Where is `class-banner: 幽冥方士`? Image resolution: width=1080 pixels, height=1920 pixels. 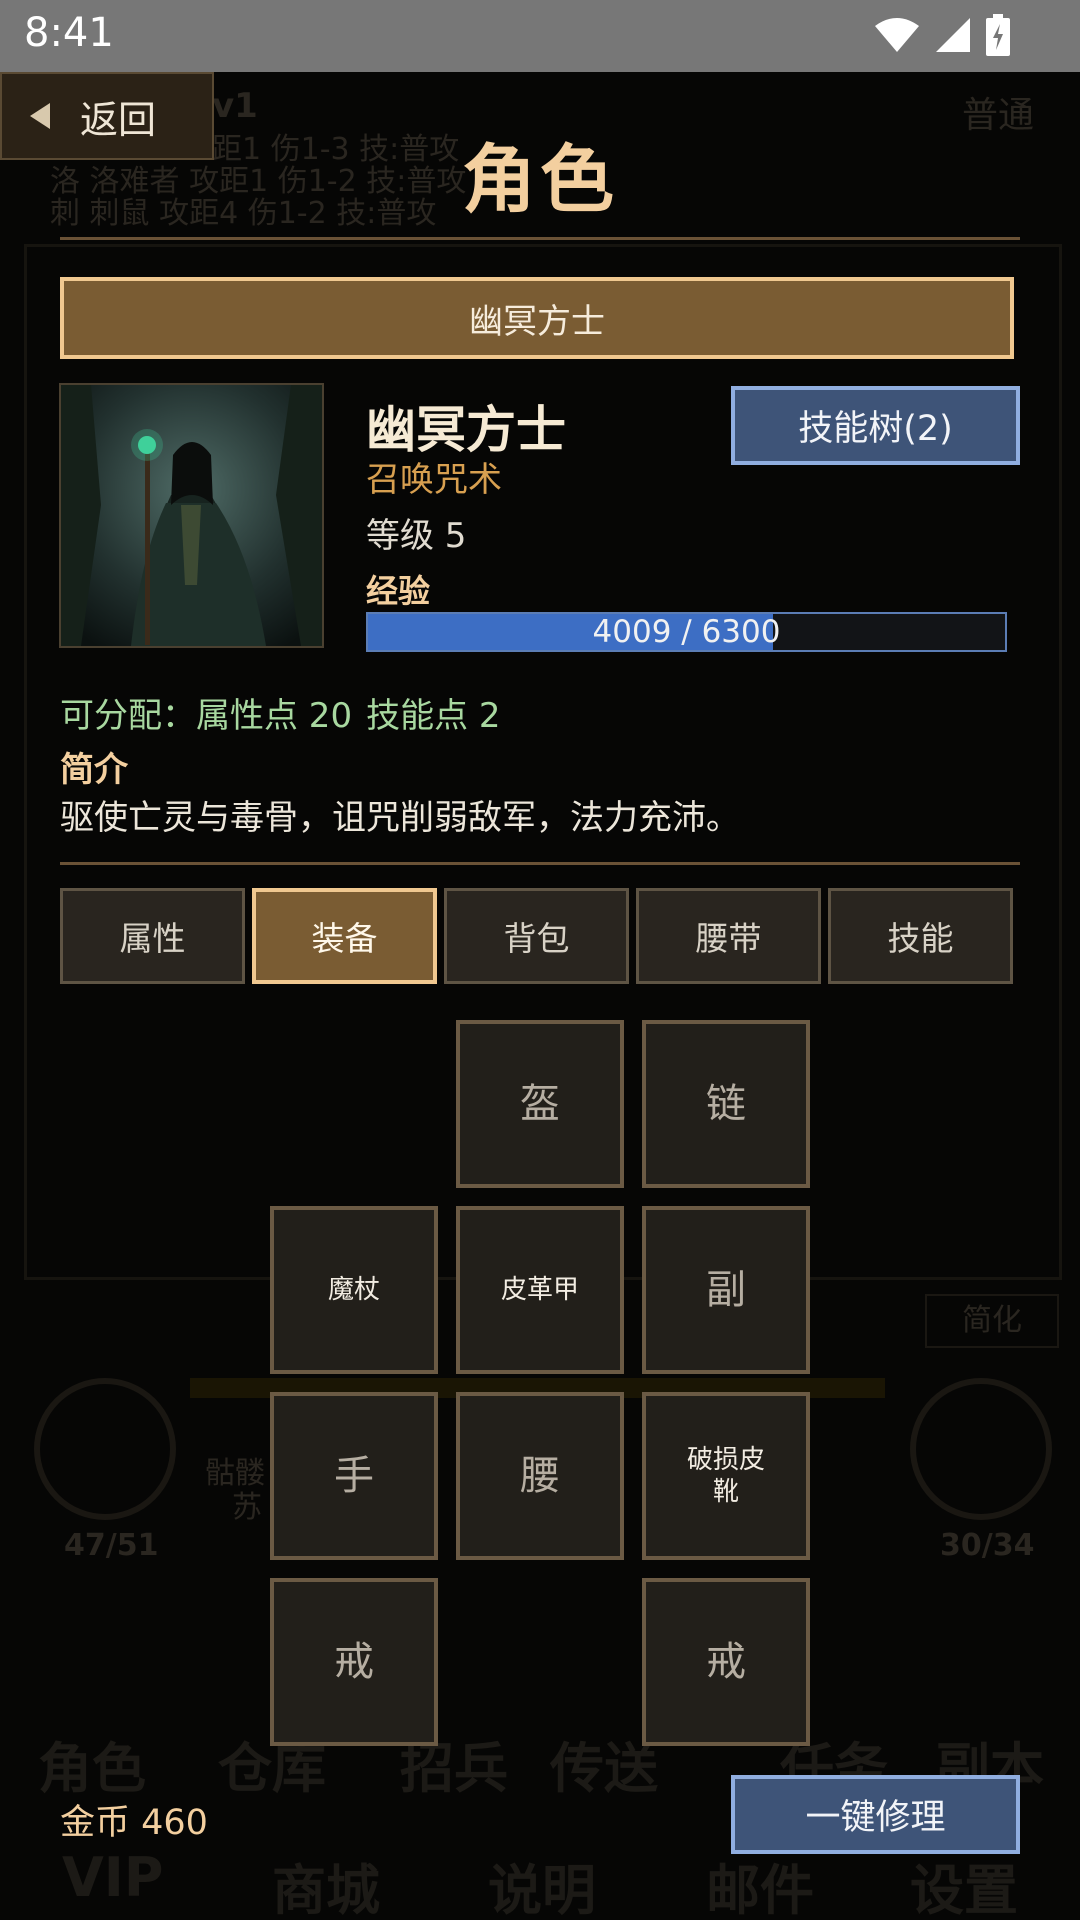 class-banner: 幽冥方士 is located at coordinates (537, 318).